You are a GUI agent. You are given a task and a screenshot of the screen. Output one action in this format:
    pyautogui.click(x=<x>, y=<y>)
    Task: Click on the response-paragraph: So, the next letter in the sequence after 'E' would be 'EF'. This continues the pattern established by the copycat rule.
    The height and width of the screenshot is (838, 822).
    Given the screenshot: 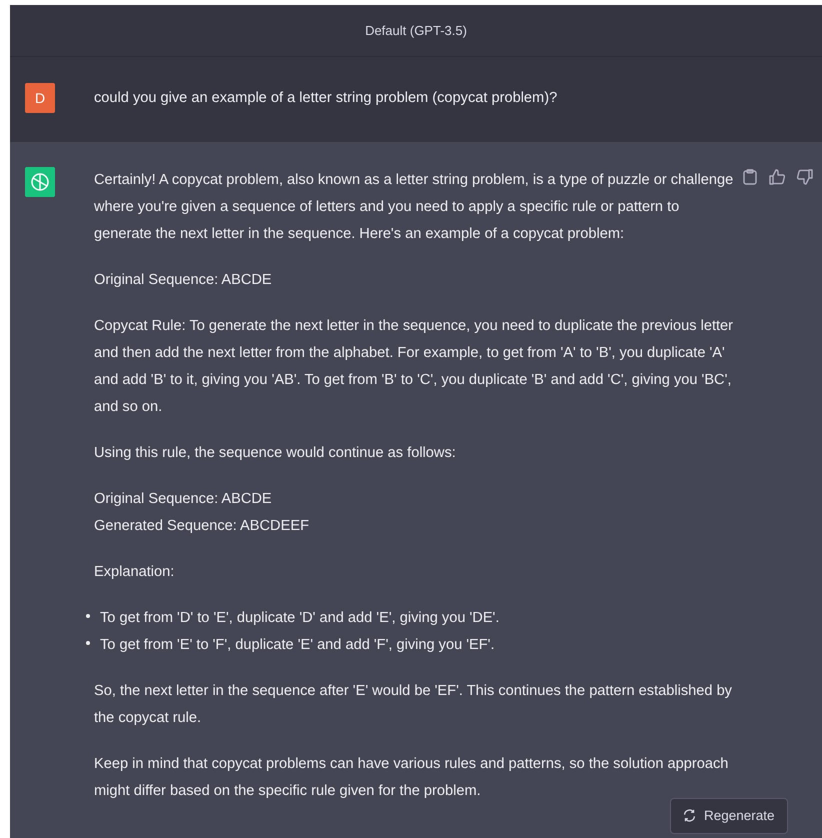 What is the action you would take?
    pyautogui.click(x=413, y=705)
    